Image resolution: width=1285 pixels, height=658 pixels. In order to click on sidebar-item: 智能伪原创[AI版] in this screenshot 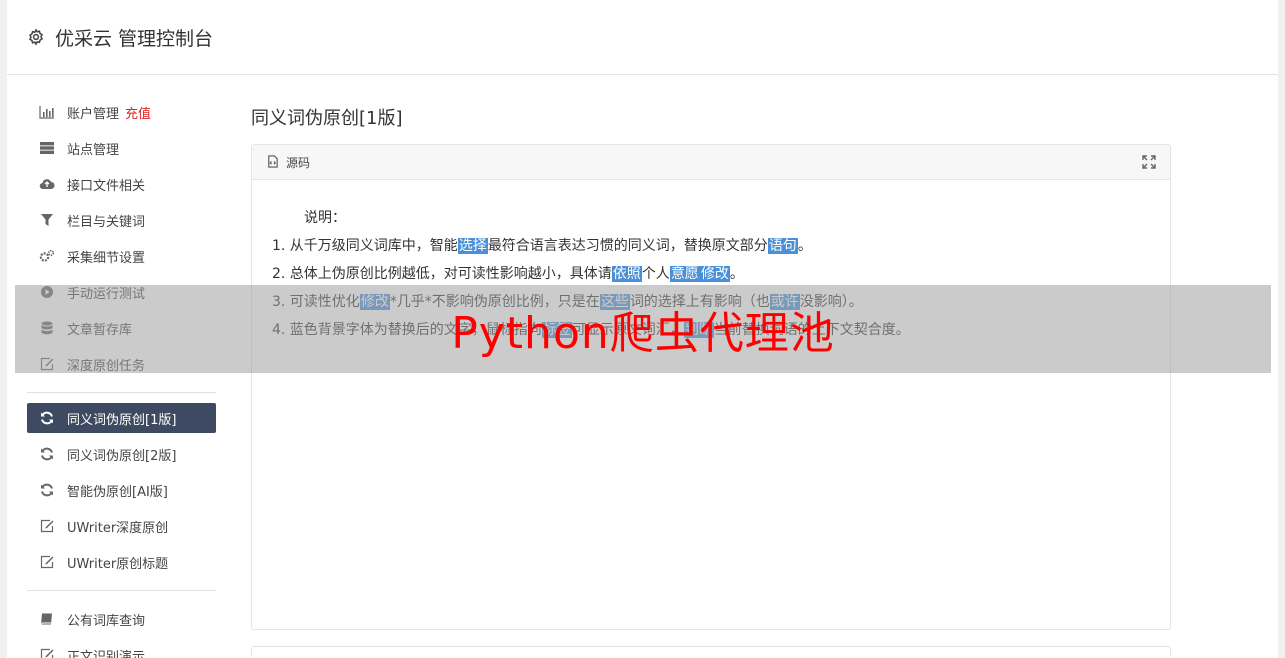, I will do `click(121, 490)`.